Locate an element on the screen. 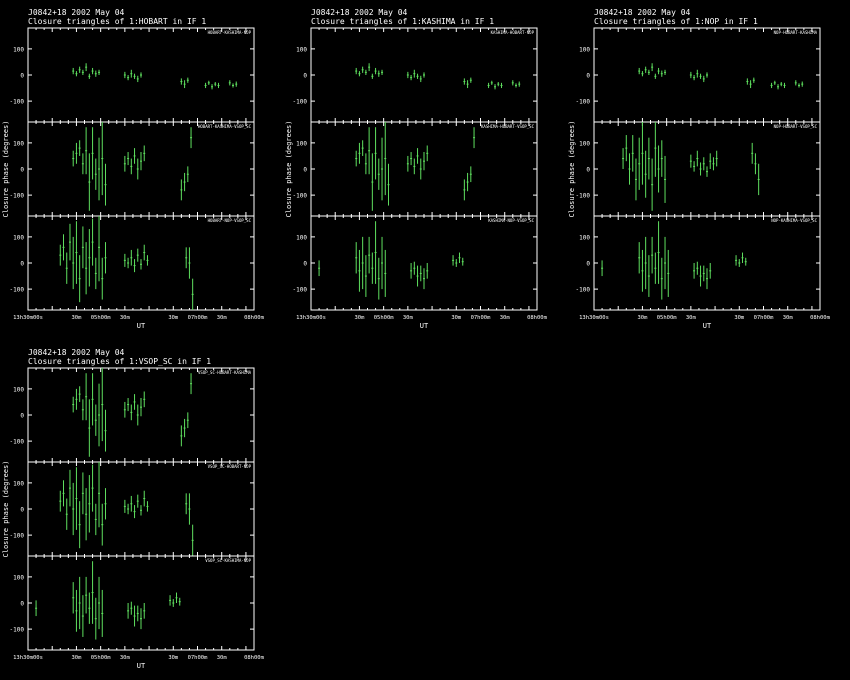  triangle-label: VSOP_SC-HOBART-NOP is located at coordinates (230, 466).